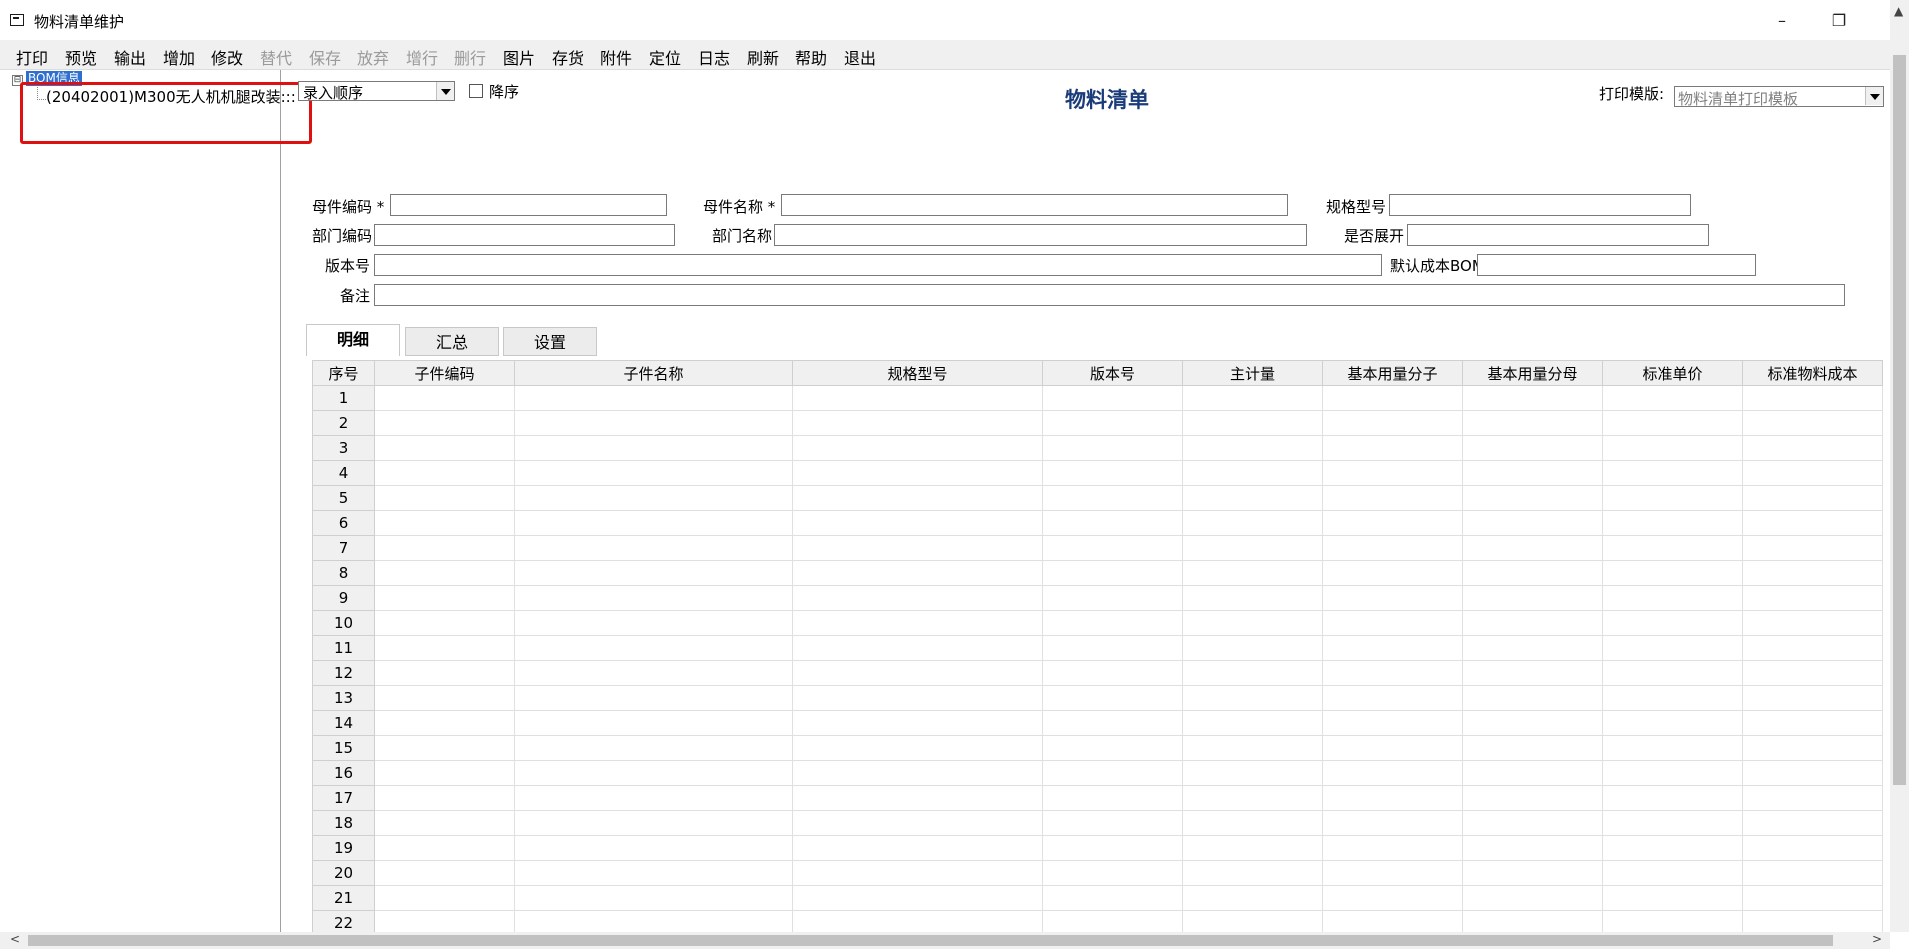 The image size is (1909, 949). Describe the element at coordinates (1097, 548) in the screenshot. I see `table-row: 7` at that location.